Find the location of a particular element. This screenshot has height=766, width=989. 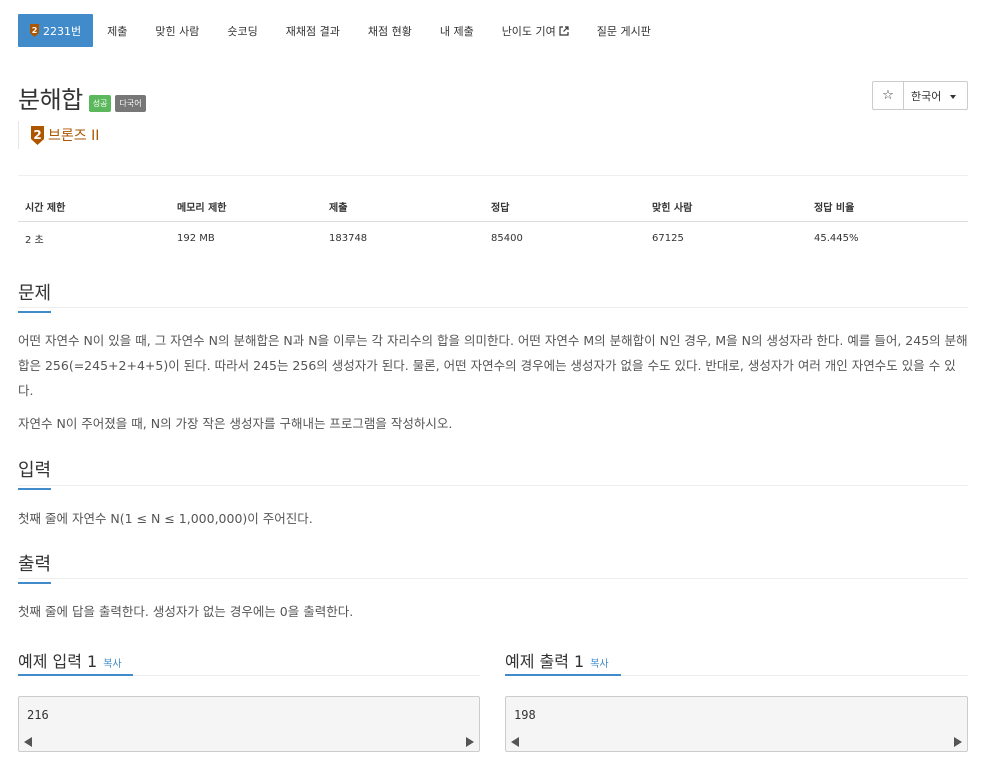

star-icon: ☆ is located at coordinates (888, 95).